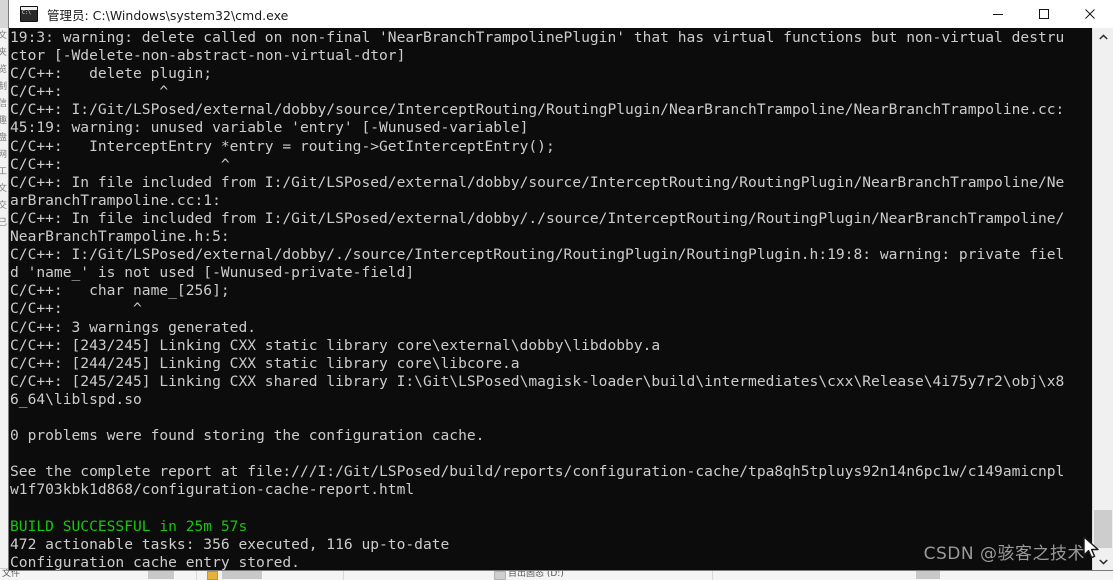  I want to click on scroll-down-button, so click(1103, 561).